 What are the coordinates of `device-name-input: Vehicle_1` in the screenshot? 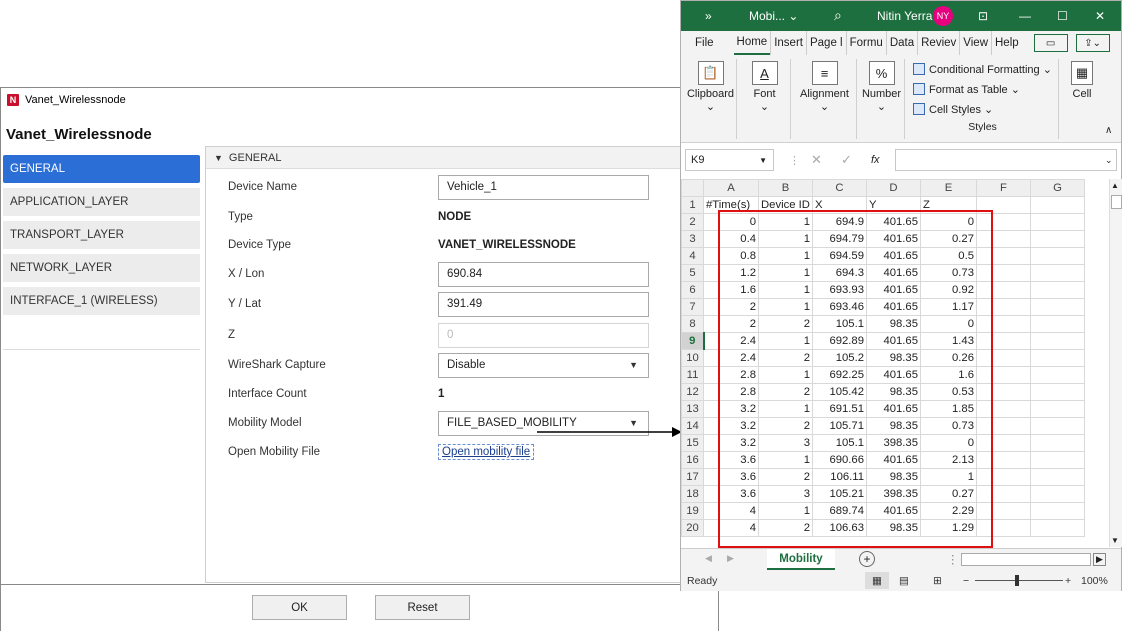 It's located at (543, 187).